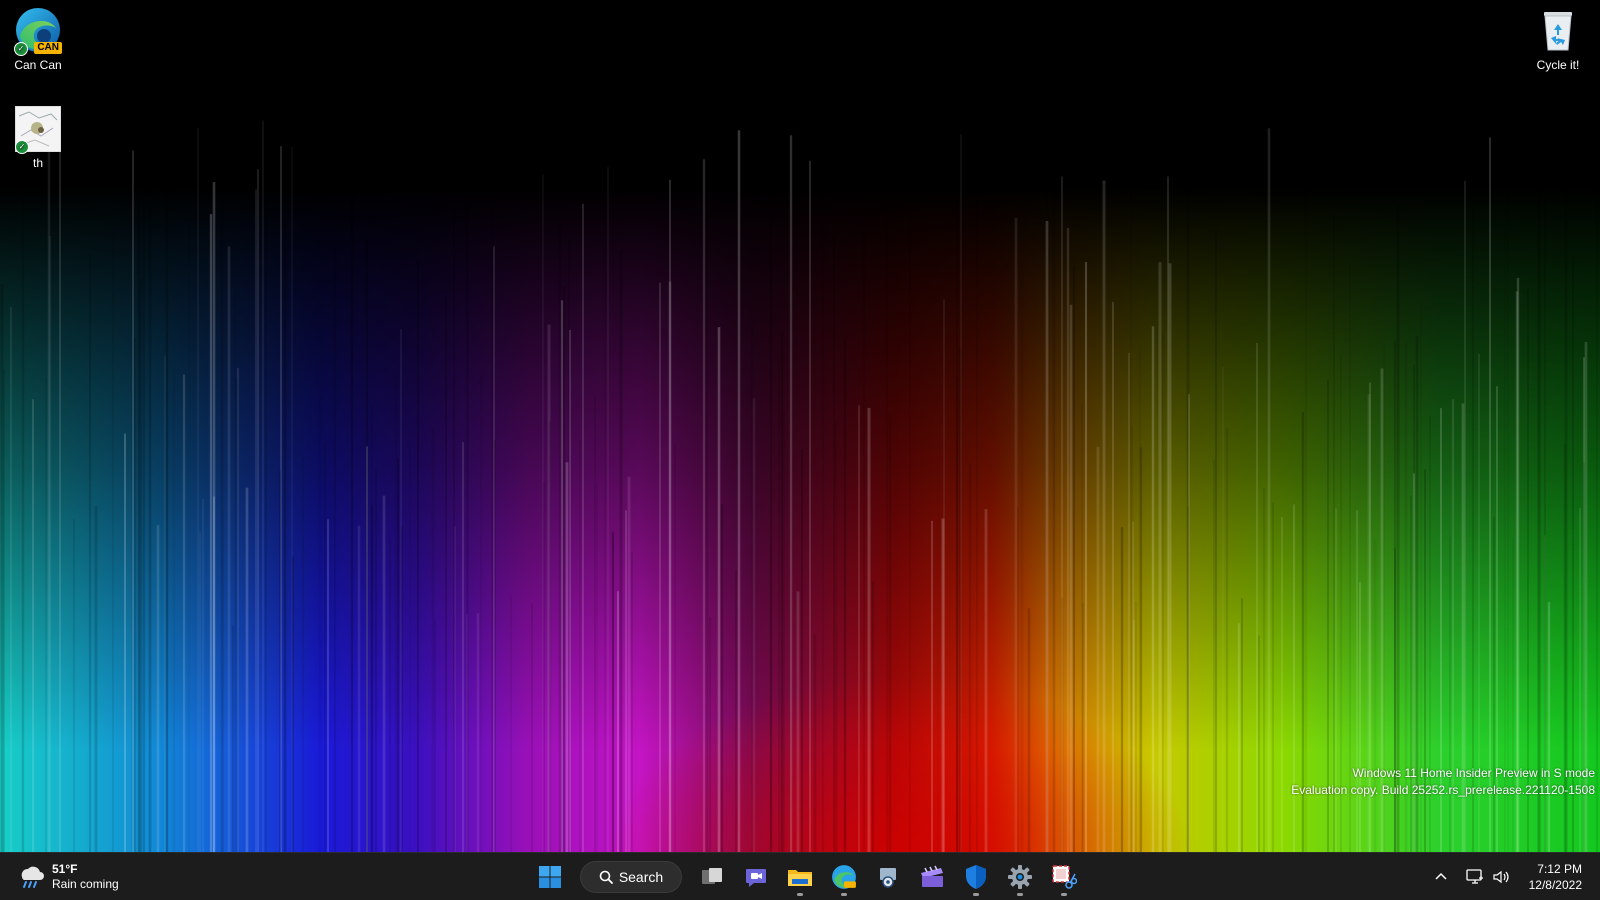 This screenshot has height=900, width=1600. I want to click on network-icon, so click(1474, 876).